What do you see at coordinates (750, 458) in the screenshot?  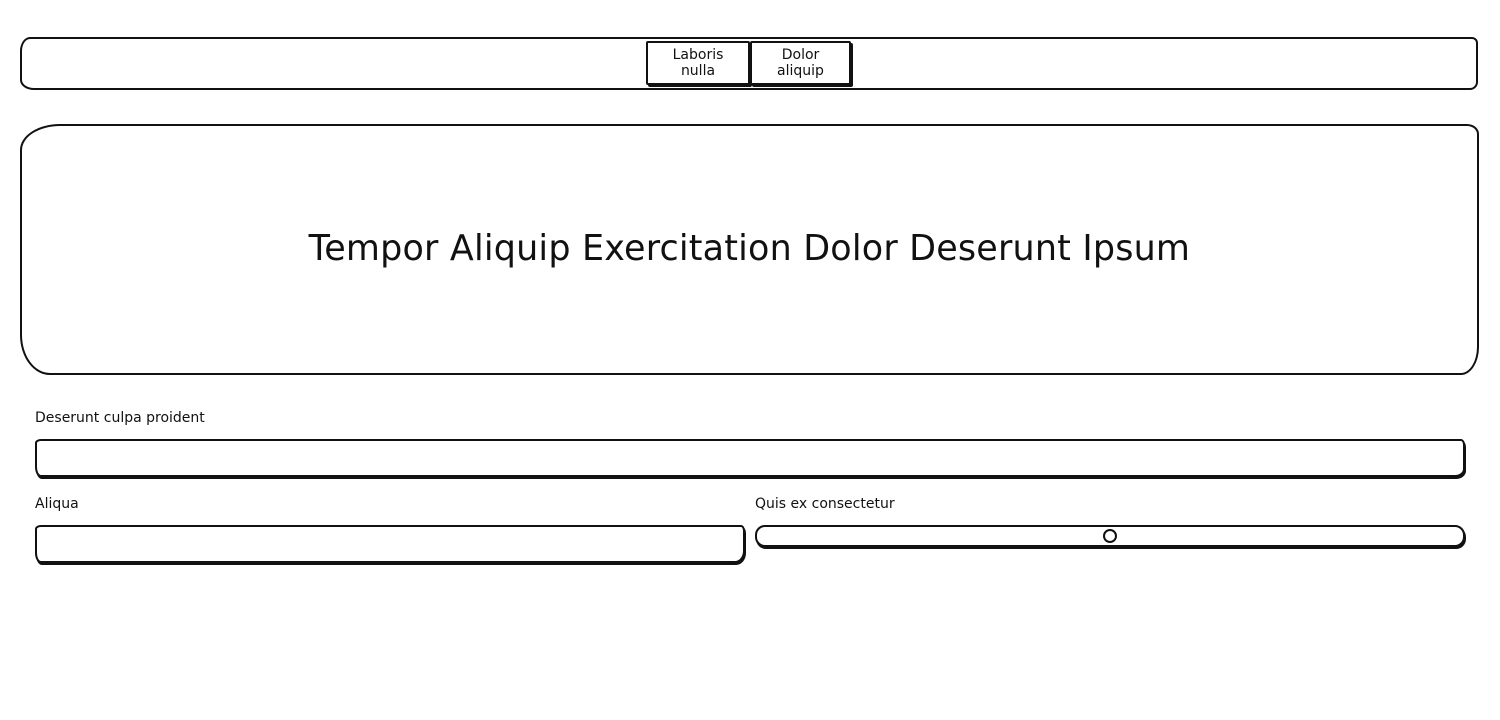 I see `deserunt-culpa-proident-input` at bounding box center [750, 458].